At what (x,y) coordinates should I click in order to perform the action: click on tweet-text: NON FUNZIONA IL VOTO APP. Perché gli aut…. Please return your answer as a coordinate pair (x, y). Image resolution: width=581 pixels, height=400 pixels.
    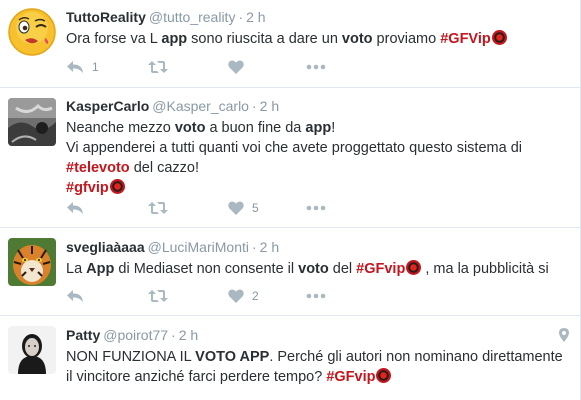
    Looking at the image, I should click on (318, 367).